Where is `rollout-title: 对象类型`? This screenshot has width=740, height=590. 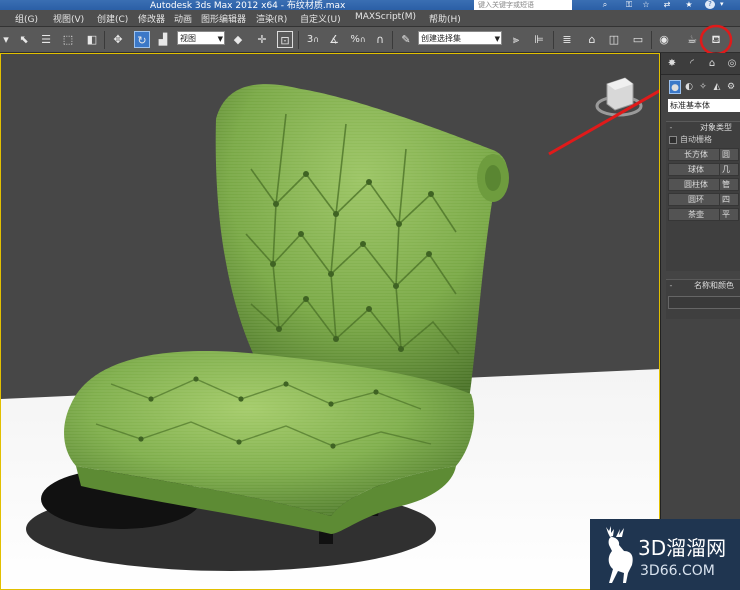 rollout-title: 对象类型 is located at coordinates (716, 127).